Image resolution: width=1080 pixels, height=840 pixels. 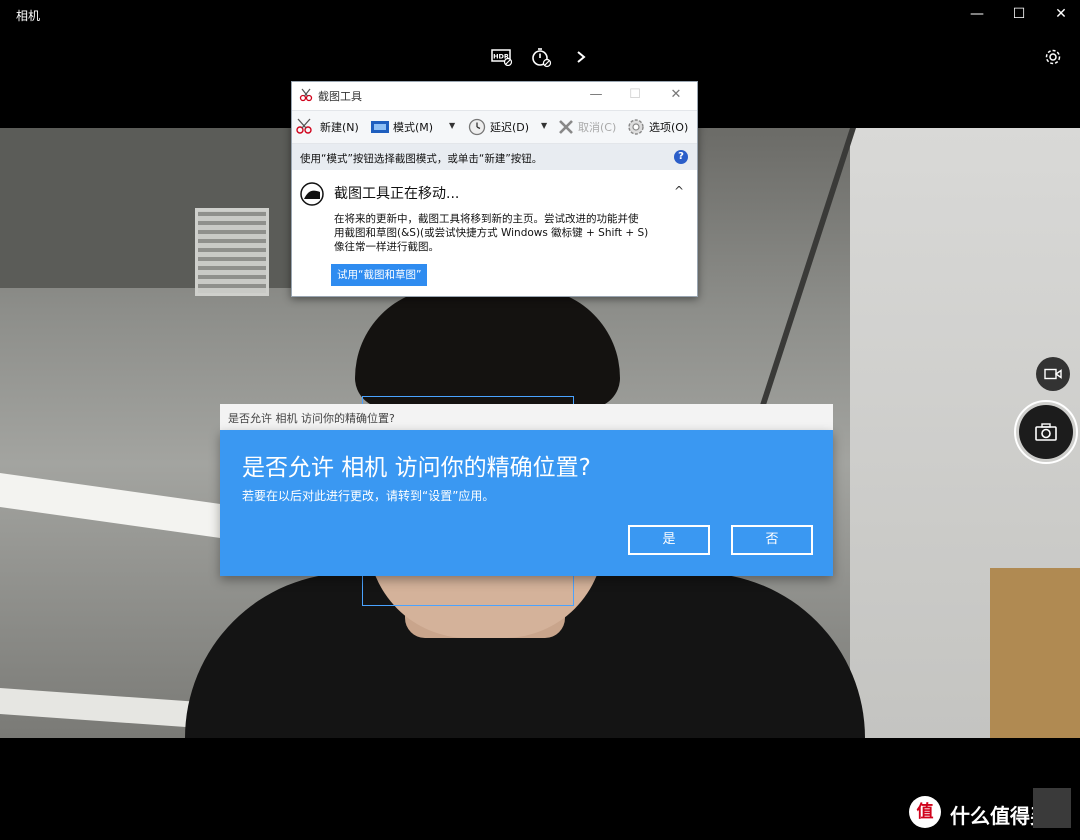 What do you see at coordinates (306, 95) in the screenshot?
I see `scissors-icon` at bounding box center [306, 95].